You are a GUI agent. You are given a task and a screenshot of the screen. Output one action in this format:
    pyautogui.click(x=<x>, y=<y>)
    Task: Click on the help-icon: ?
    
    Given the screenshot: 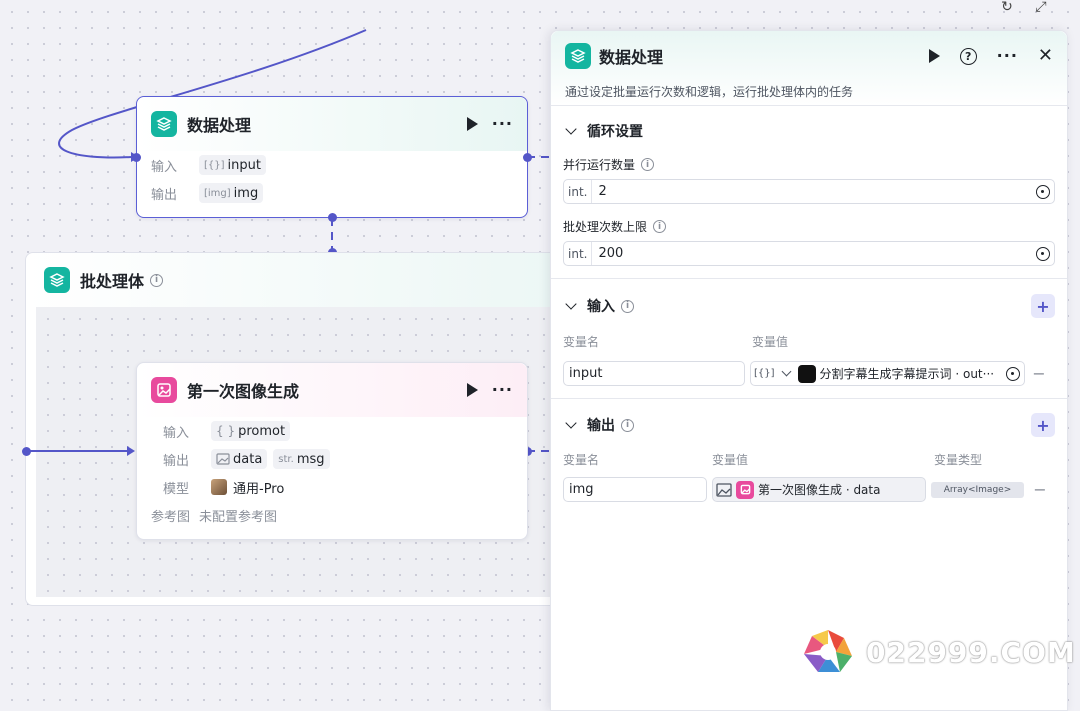 What is the action you would take?
    pyautogui.click(x=968, y=56)
    